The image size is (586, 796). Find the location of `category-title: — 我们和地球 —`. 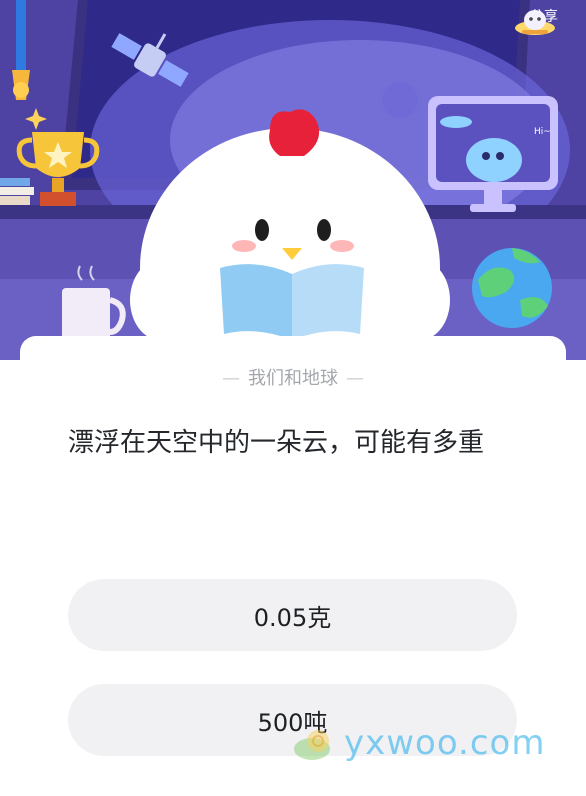

category-title: — 我们和地球 — is located at coordinates (293, 377).